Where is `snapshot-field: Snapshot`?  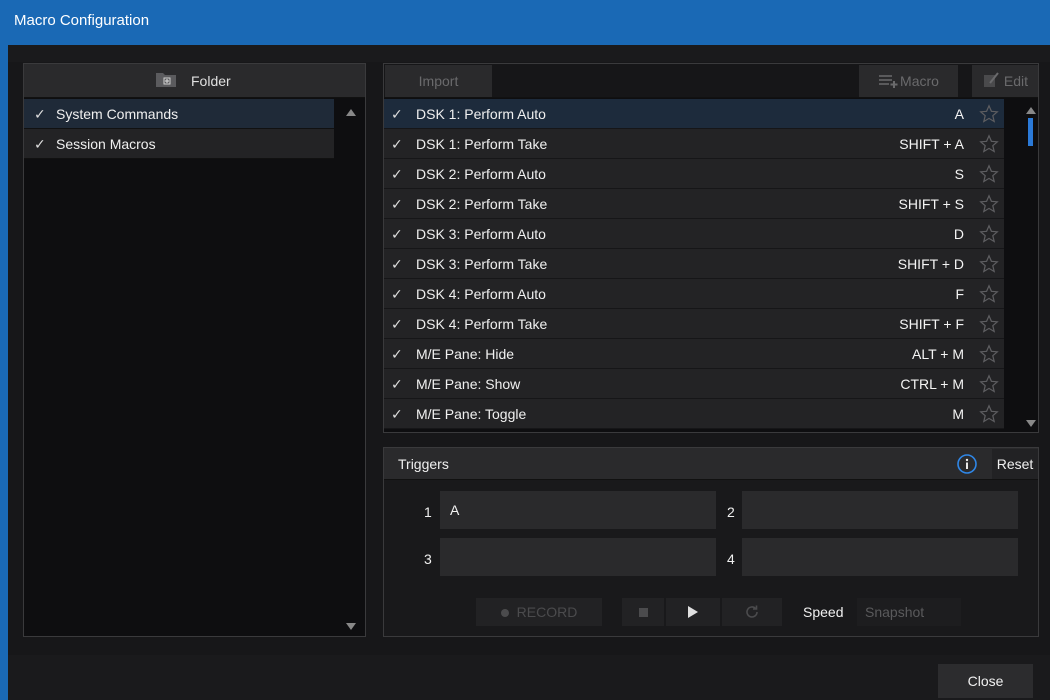
snapshot-field: Snapshot is located at coordinates (909, 612).